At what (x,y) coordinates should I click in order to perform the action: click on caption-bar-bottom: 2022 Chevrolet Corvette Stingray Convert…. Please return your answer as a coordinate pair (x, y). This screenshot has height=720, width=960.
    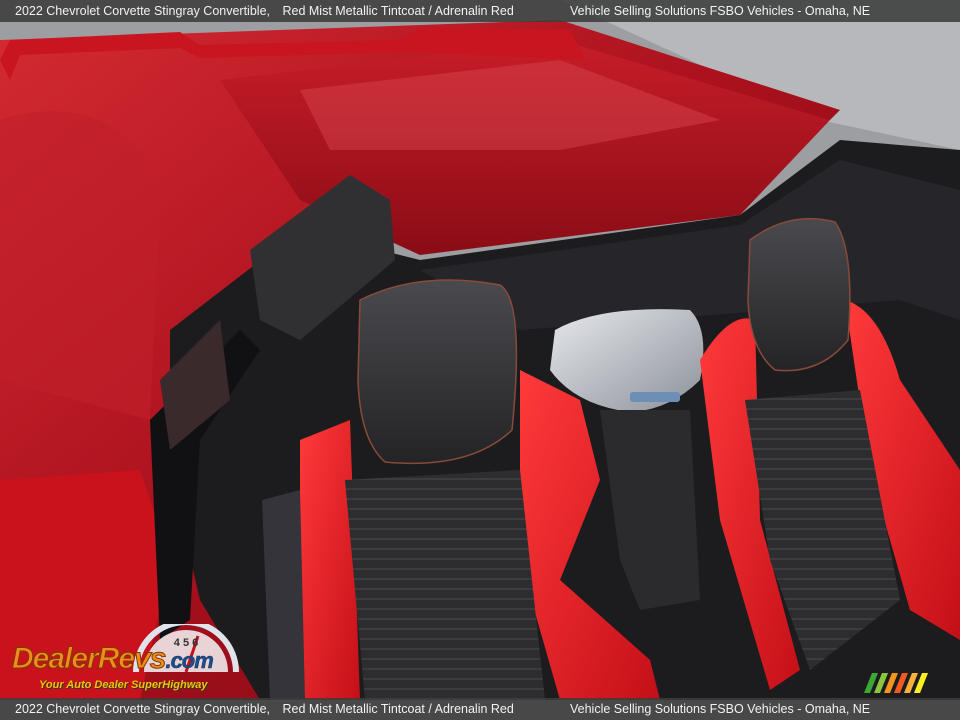
    Looking at the image, I should click on (480, 709).